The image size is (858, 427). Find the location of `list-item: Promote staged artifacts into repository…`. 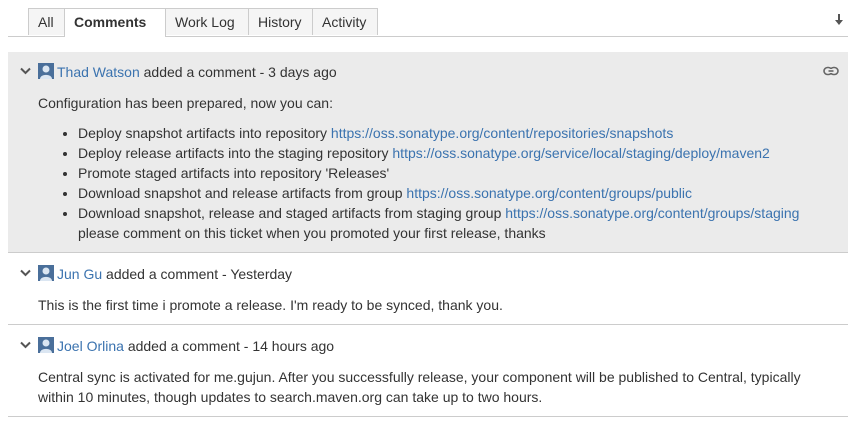

list-item: Promote staged artifacts into repository… is located at coordinates (453, 173).